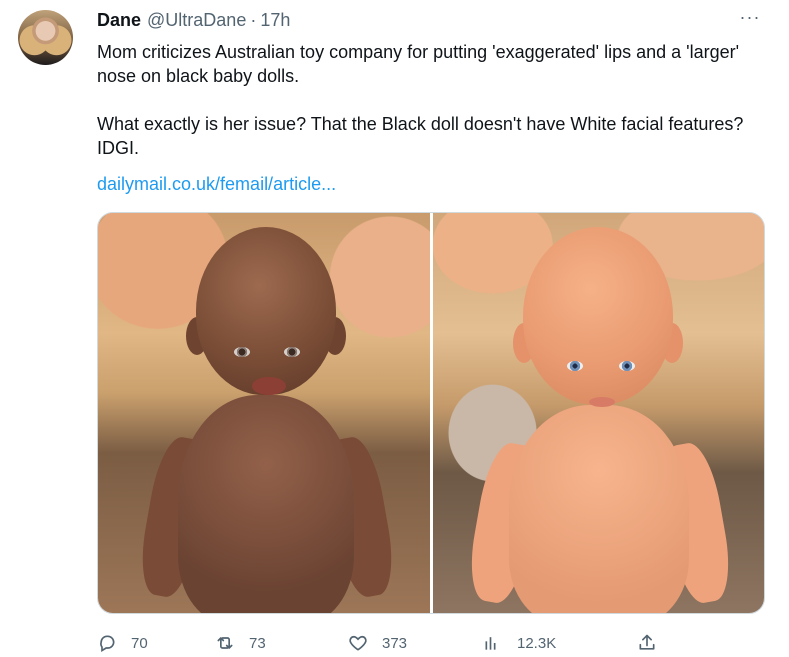  Describe the element at coordinates (139, 643) in the screenshot. I see `reply-count: 70` at that location.